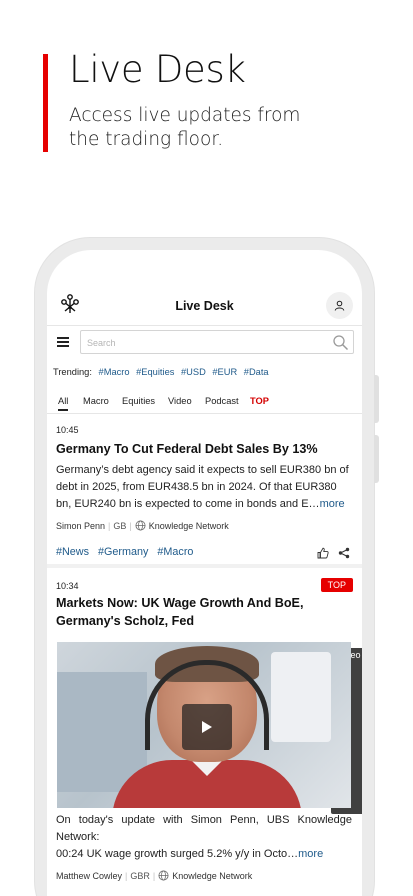 This screenshot has height=896, width=413. Describe the element at coordinates (340, 342) in the screenshot. I see `search-icon` at that location.